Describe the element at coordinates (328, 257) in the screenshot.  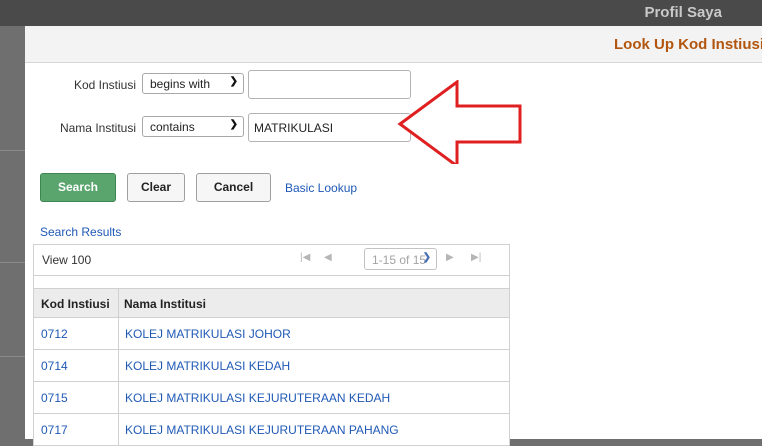
I see `previous-page-icon: ◀` at that location.